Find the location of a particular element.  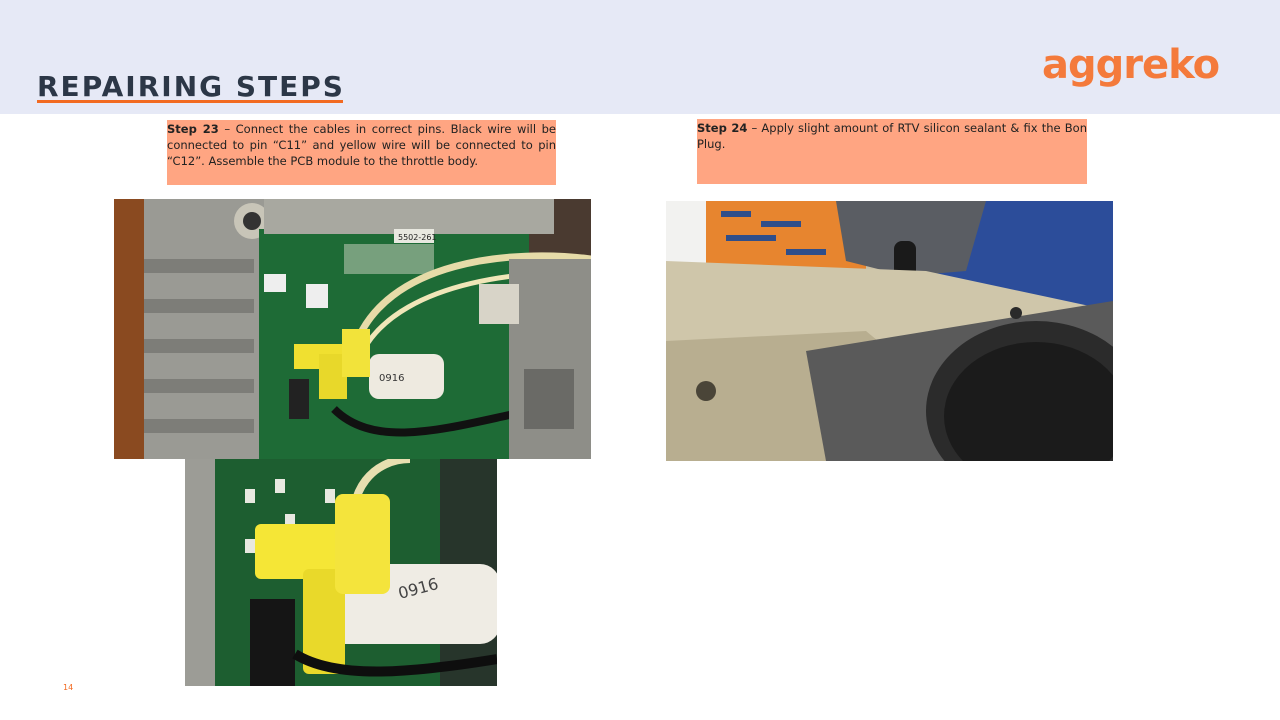

bon-plug-illustration is located at coordinates (889, 331).